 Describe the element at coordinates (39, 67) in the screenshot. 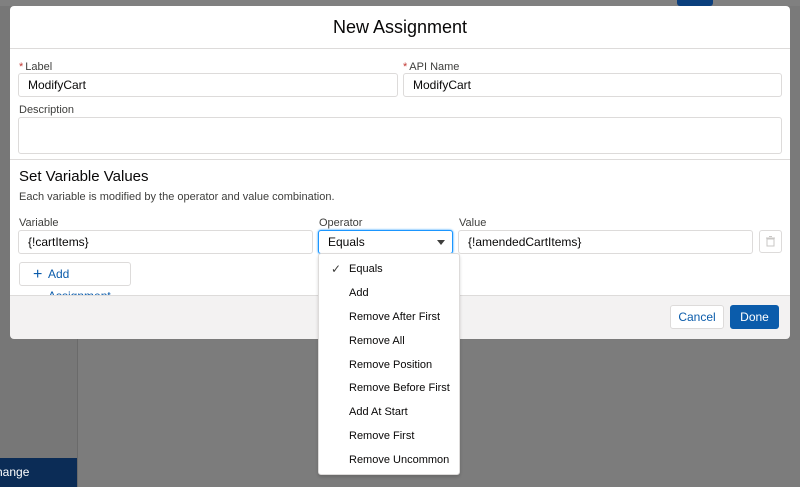

I see `label-field-text: Label` at that location.